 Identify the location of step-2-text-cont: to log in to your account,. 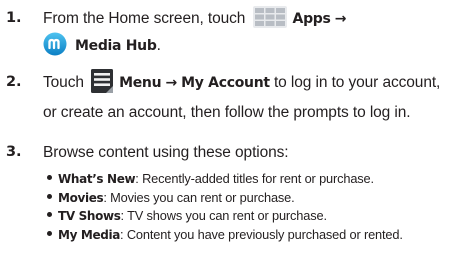
(357, 82).